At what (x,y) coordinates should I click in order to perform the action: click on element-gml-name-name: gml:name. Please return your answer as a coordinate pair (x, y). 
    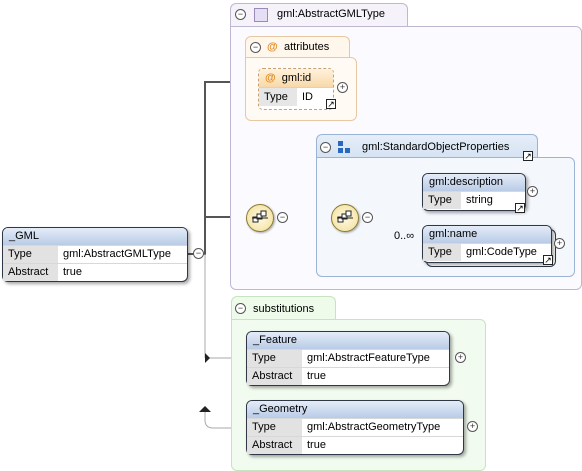
    Looking at the image, I should click on (487, 234).